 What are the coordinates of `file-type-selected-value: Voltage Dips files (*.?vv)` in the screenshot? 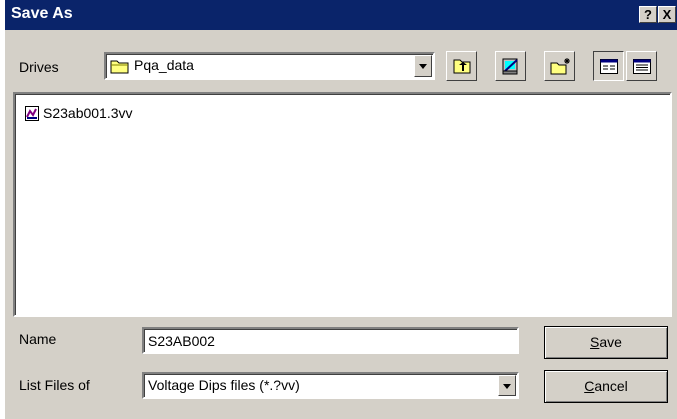 It's located at (224, 385).